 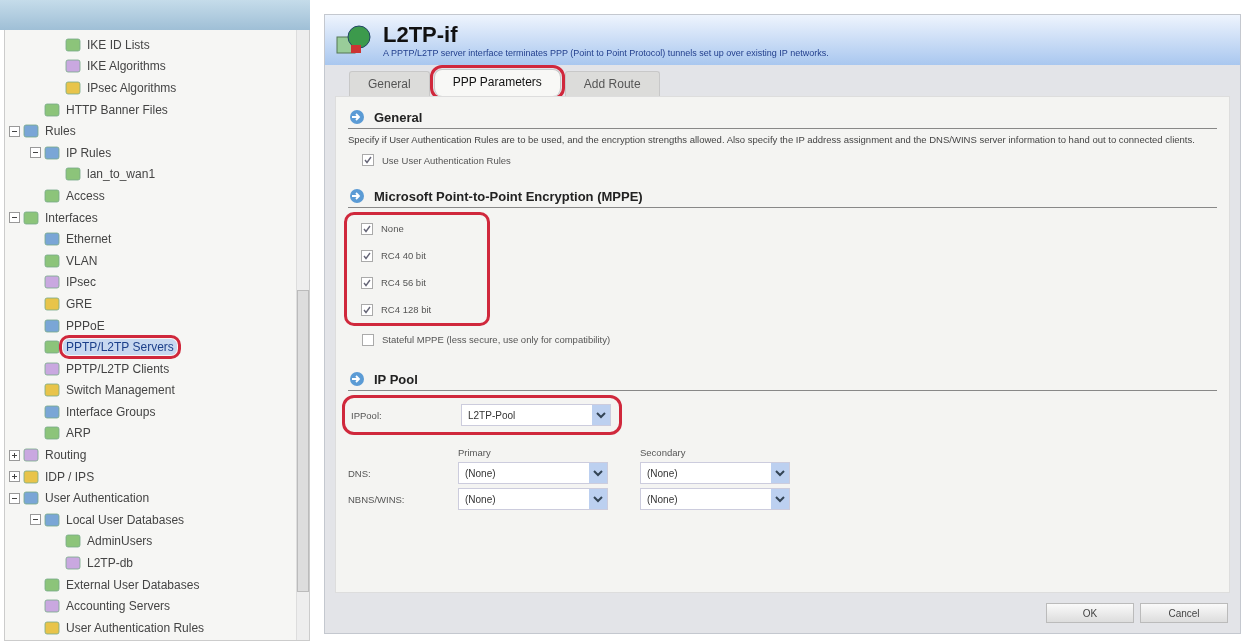 I want to click on tree-item: Accounting Servers, so click(x=118, y=606).